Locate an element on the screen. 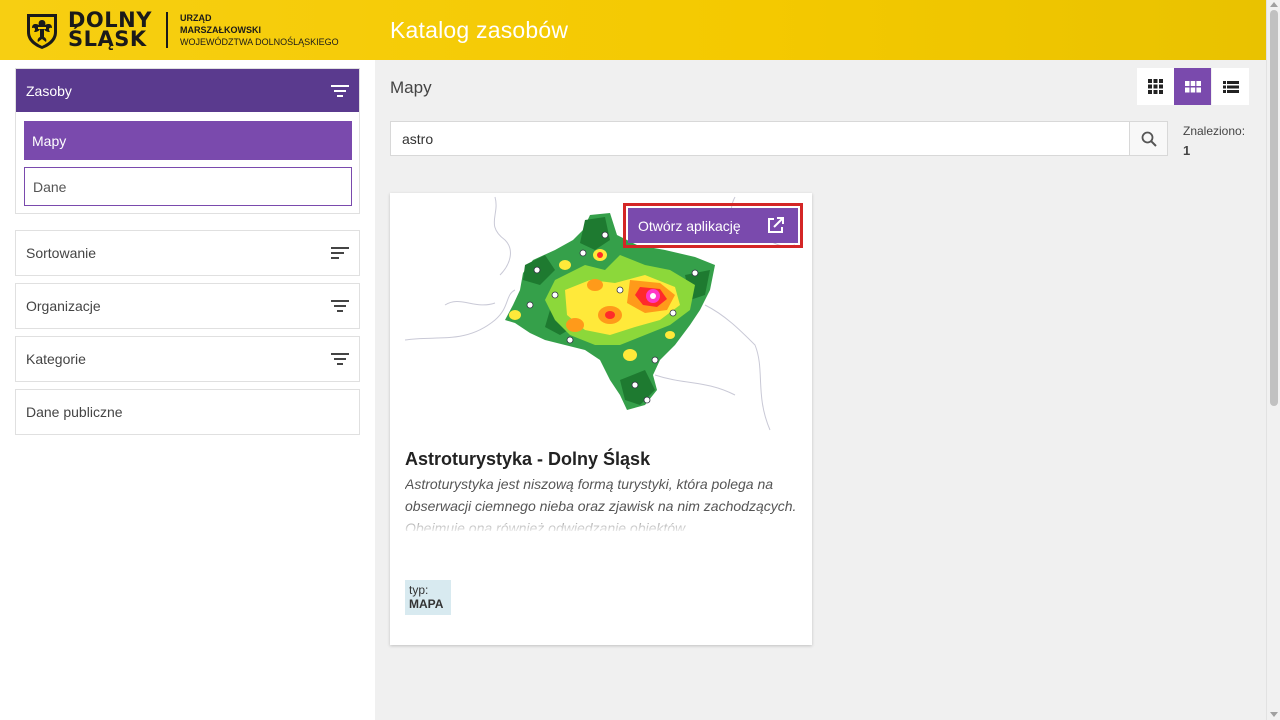 The width and height of the screenshot is (1280, 720). section-title: Mapy is located at coordinates (411, 87).